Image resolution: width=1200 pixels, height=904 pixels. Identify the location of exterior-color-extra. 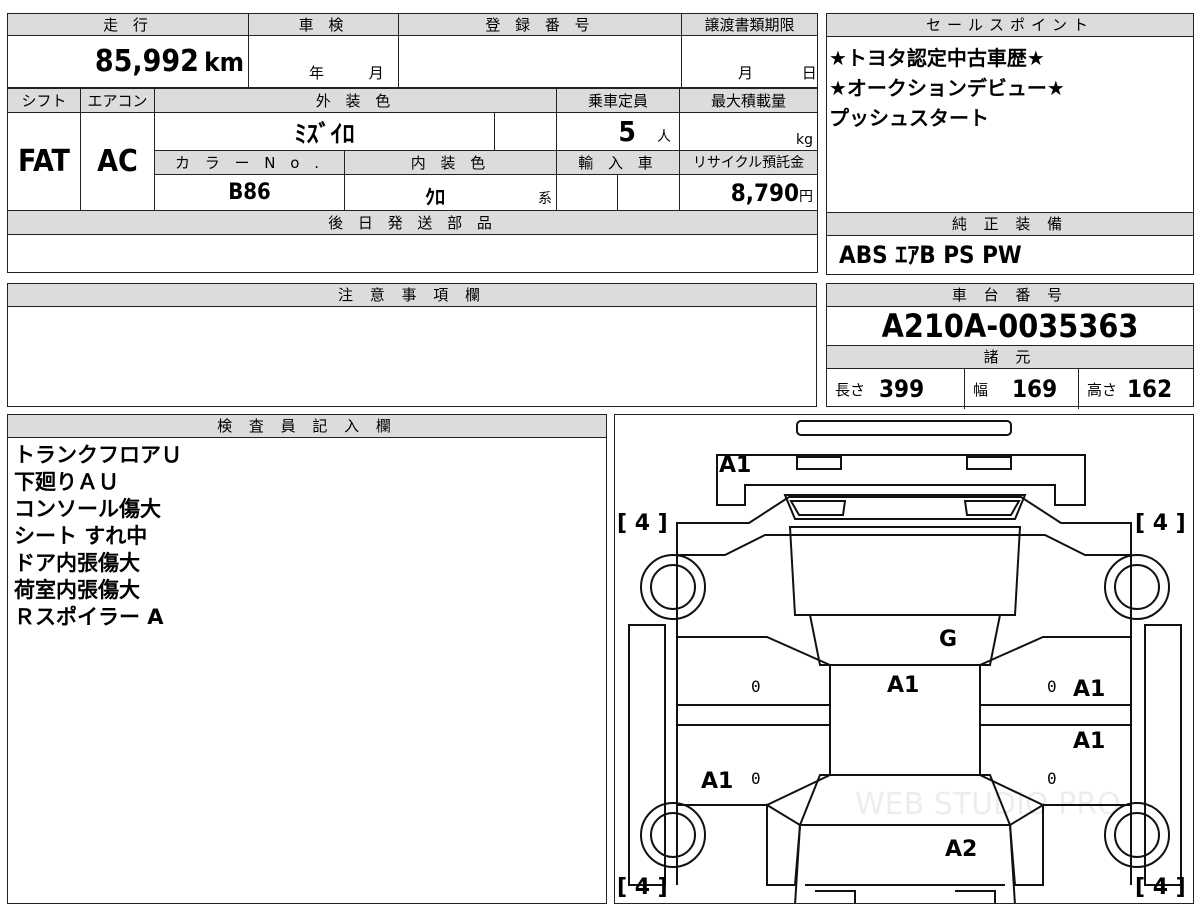
(525, 131).